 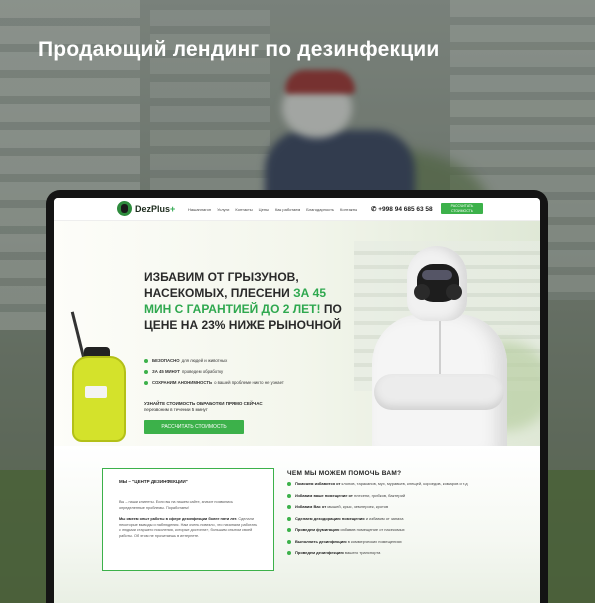 What do you see at coordinates (264, 209) in the screenshot?
I see `nav-link: Цены` at bounding box center [264, 209].